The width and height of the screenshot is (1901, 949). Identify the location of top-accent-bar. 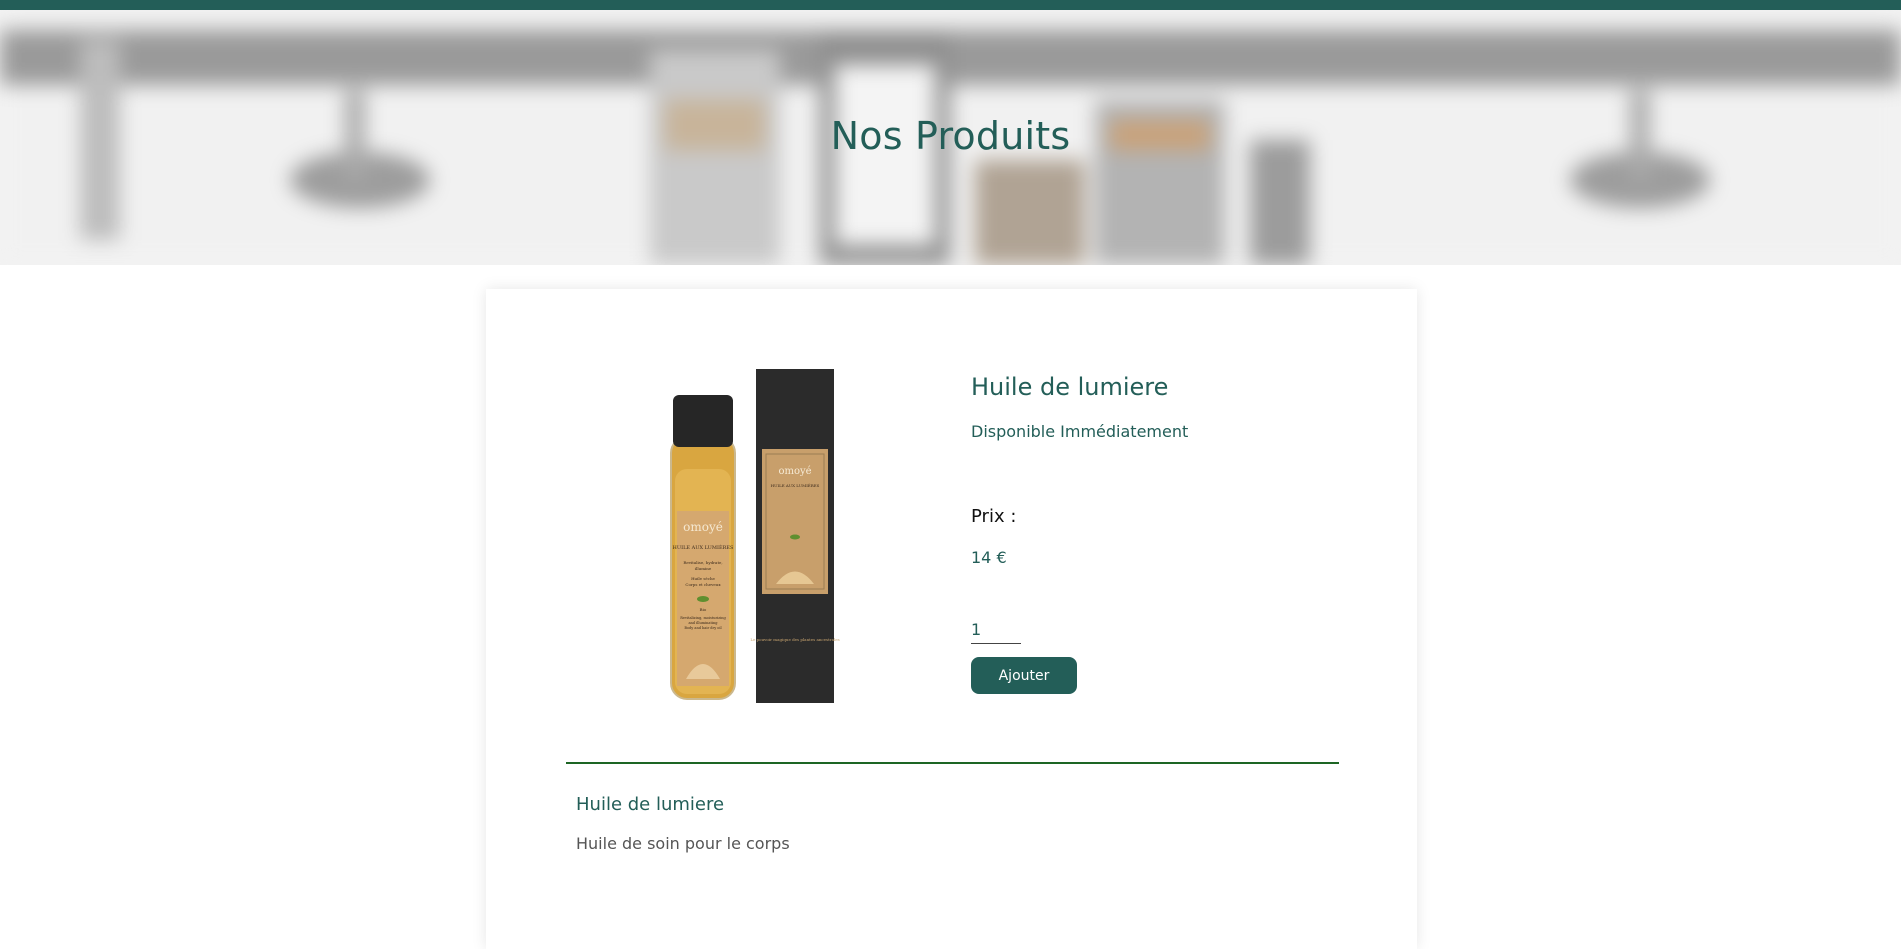
(950, 5).